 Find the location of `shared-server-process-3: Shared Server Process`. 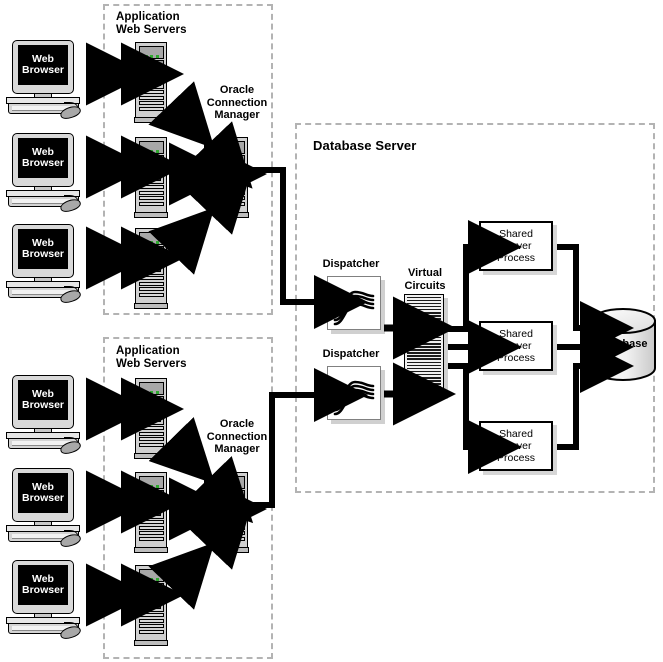

shared-server-process-3: Shared Server Process is located at coordinates (518, 448).